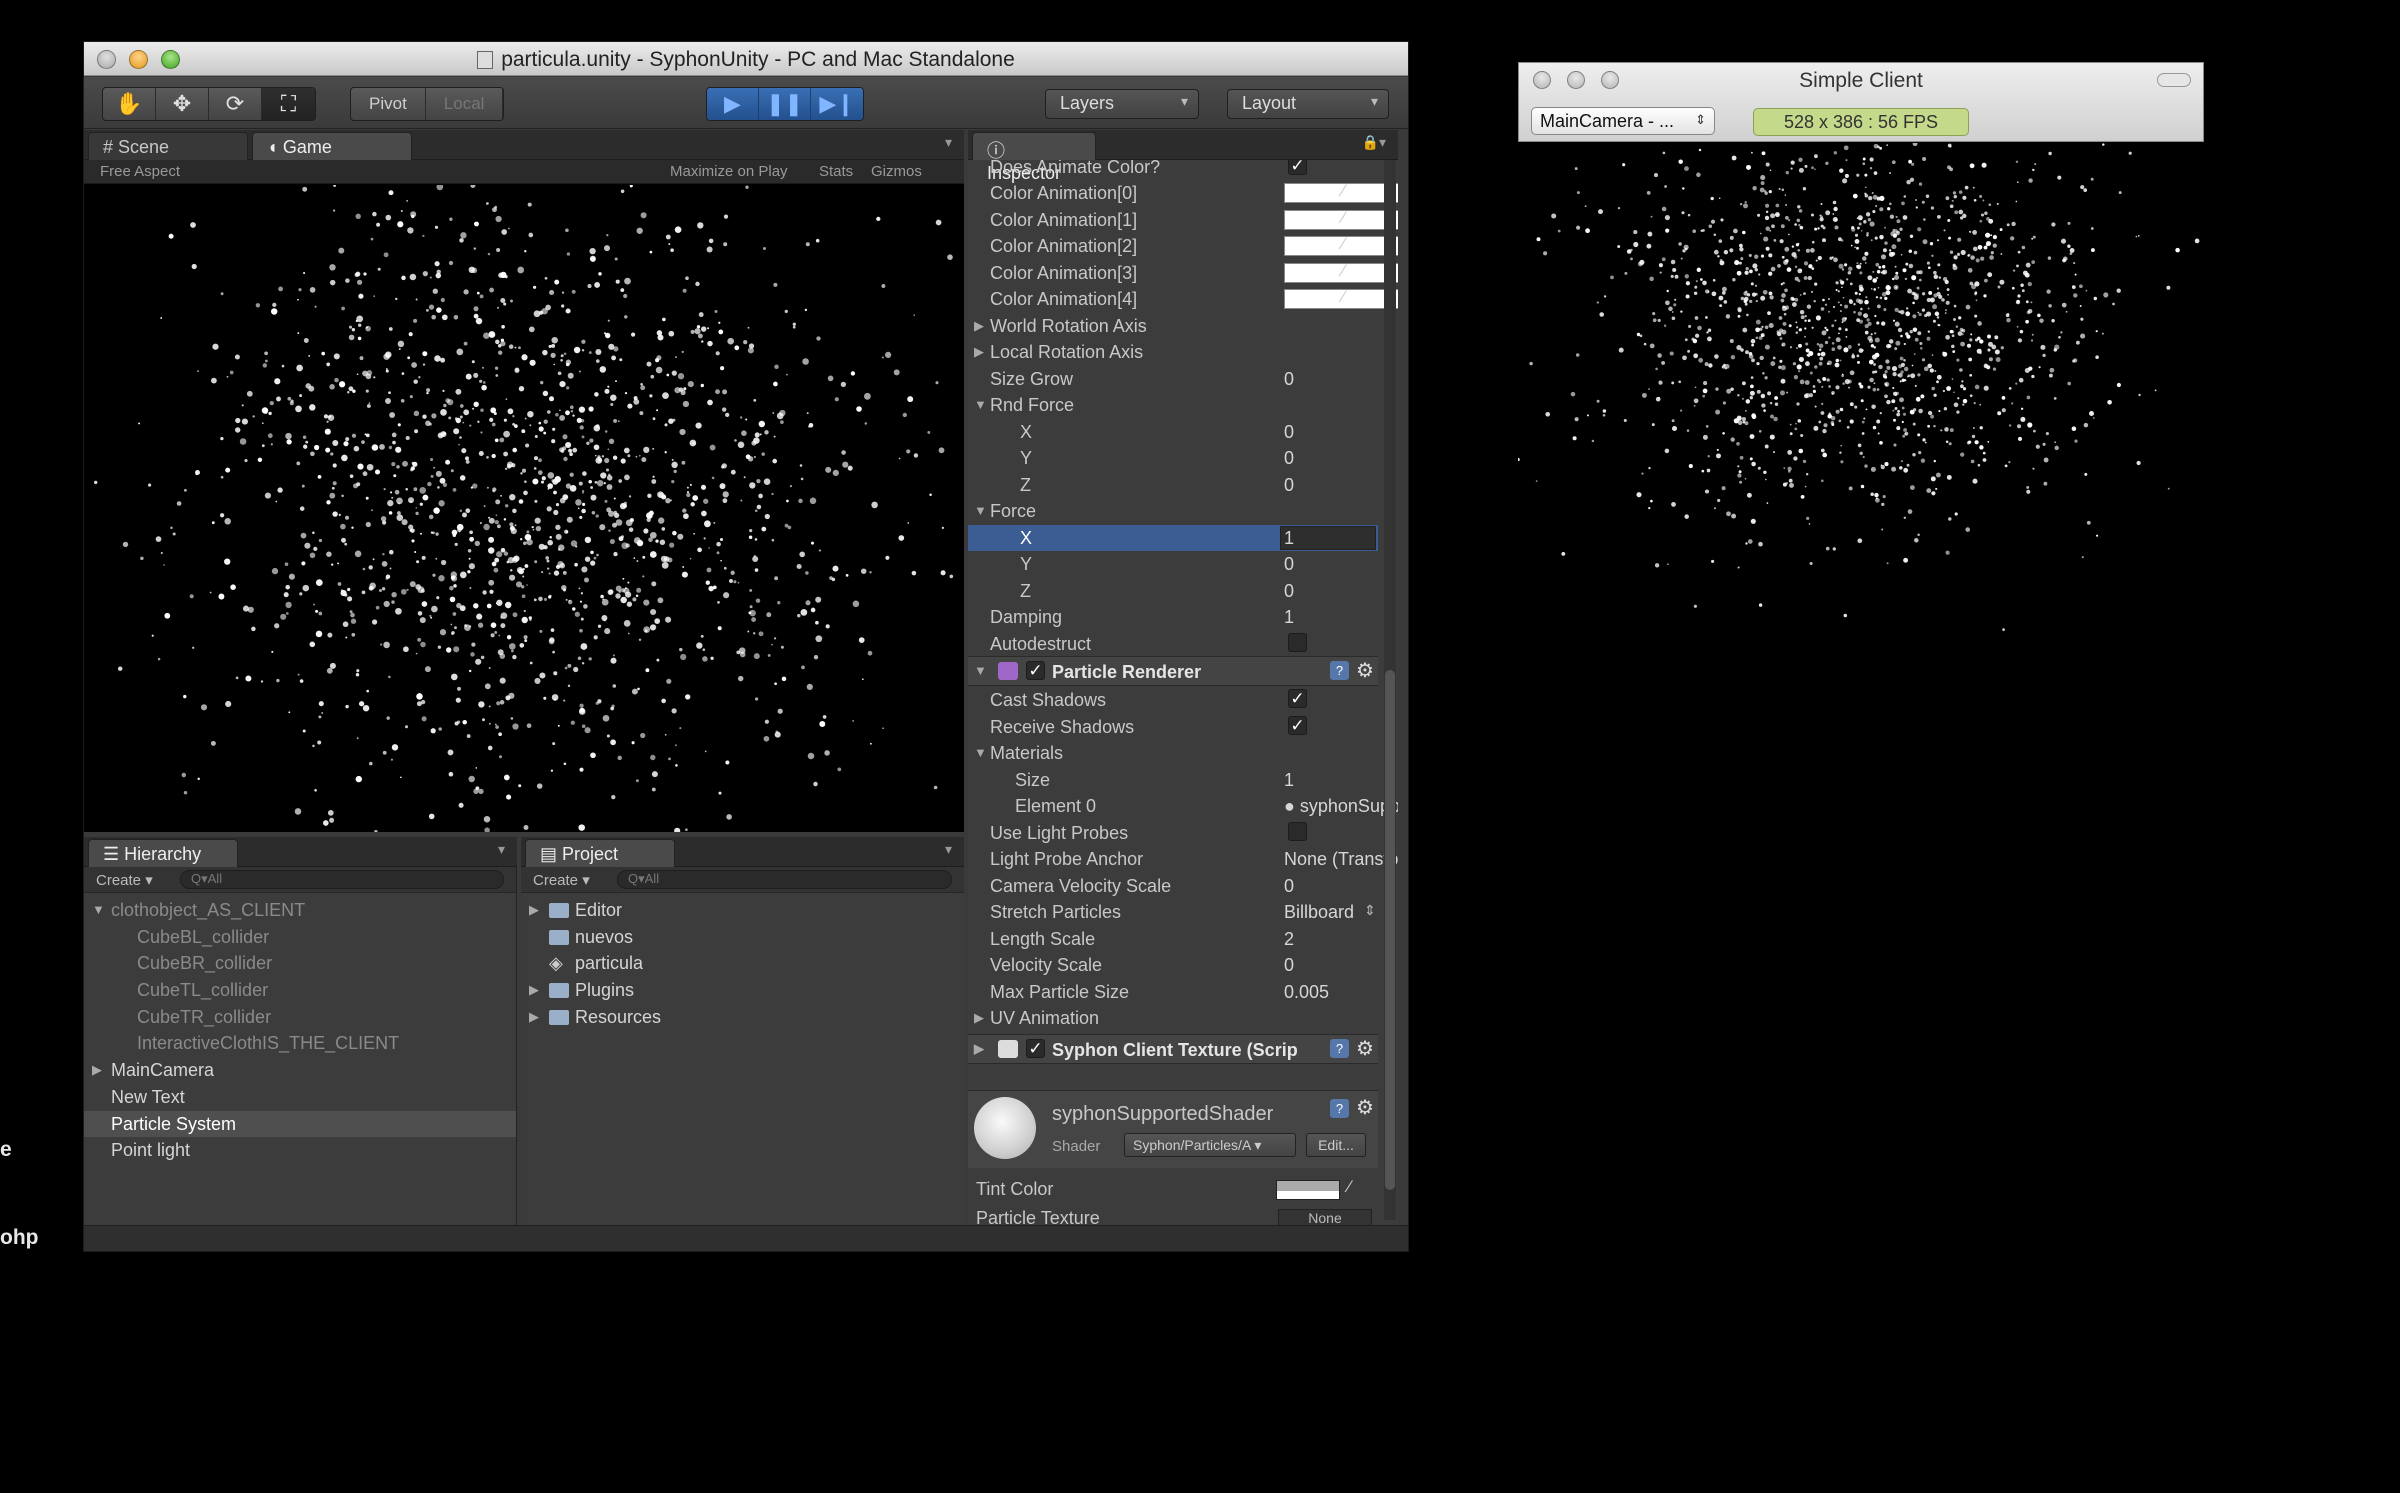 The height and width of the screenshot is (1493, 2400). What do you see at coordinates (1173, 511) in the screenshot?
I see `force-row: ▼ Force` at bounding box center [1173, 511].